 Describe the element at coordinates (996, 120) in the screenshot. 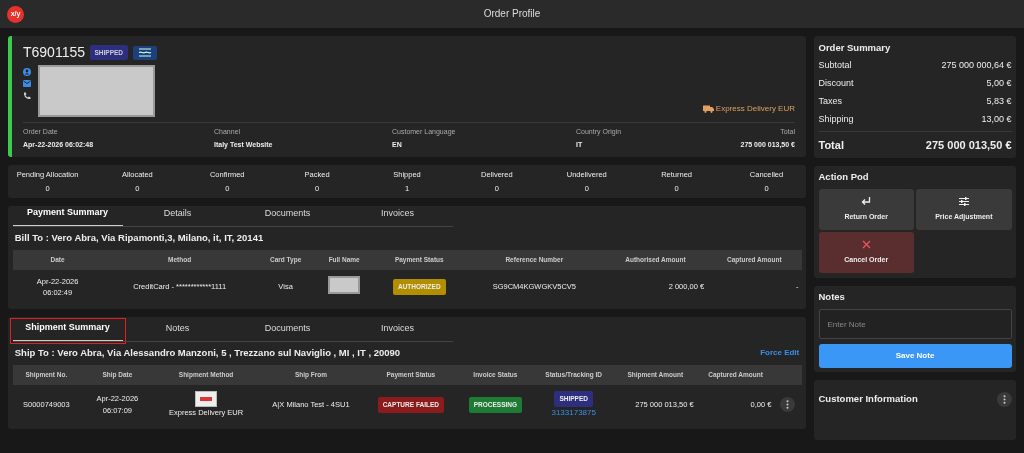

I see `summary-value: 13,00 €` at that location.